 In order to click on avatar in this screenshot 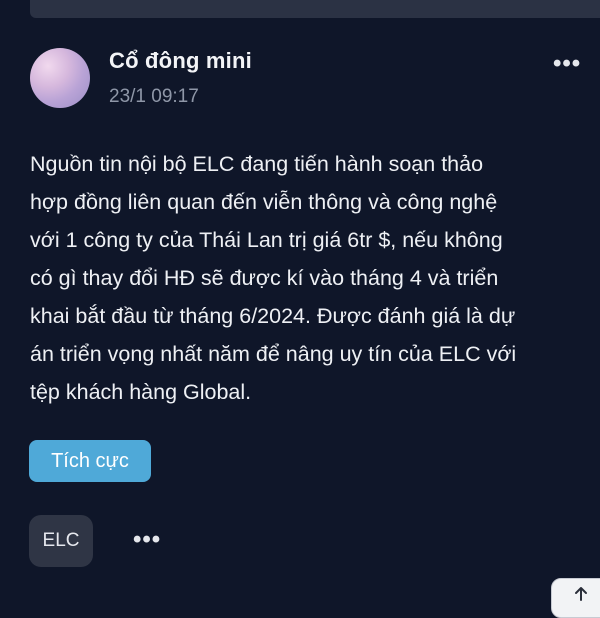, I will do `click(60, 78)`.